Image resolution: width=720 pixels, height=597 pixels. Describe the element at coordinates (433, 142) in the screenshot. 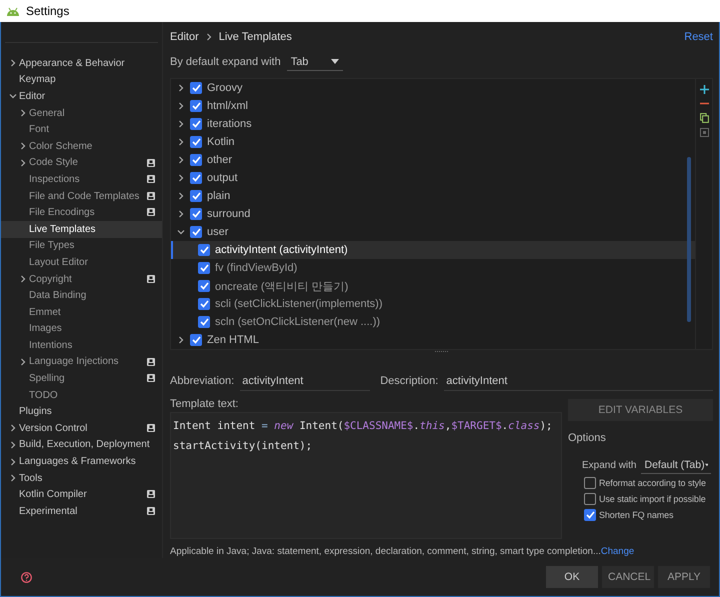

I see `template-group: Kotlin` at that location.